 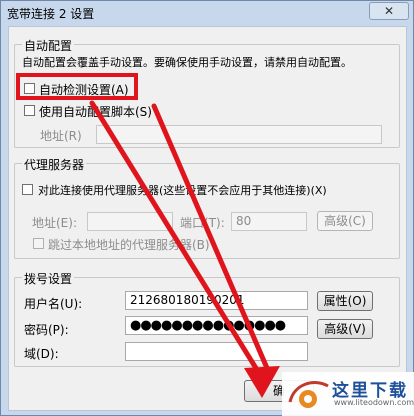 I want to click on watermark-logo-icon, so click(x=308, y=394).